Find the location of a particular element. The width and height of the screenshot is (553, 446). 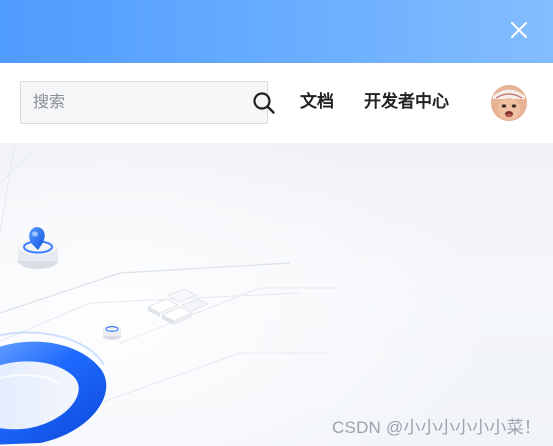

title-bar is located at coordinates (276, 31).